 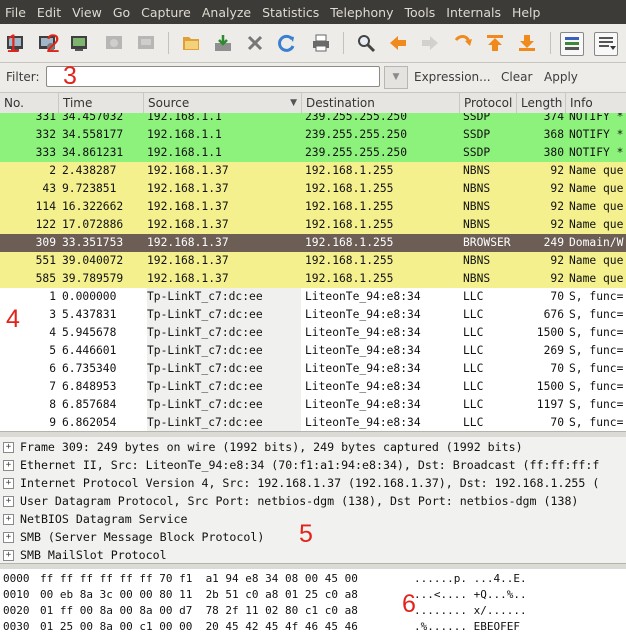 What do you see at coordinates (516, 77) in the screenshot?
I see `clear-button: Clear` at bounding box center [516, 77].